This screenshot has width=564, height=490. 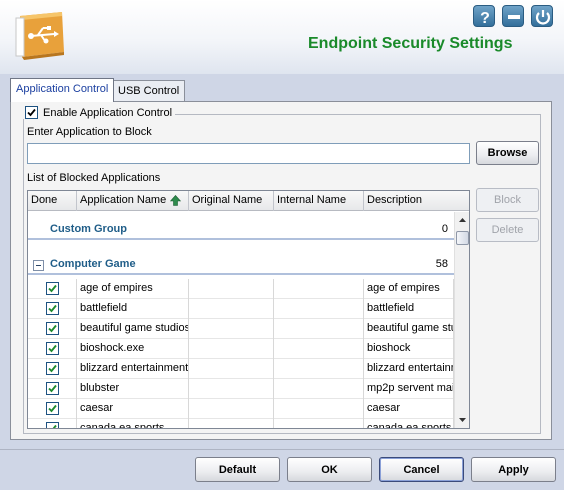 I want to click on minimize-icon, so click(x=513, y=16).